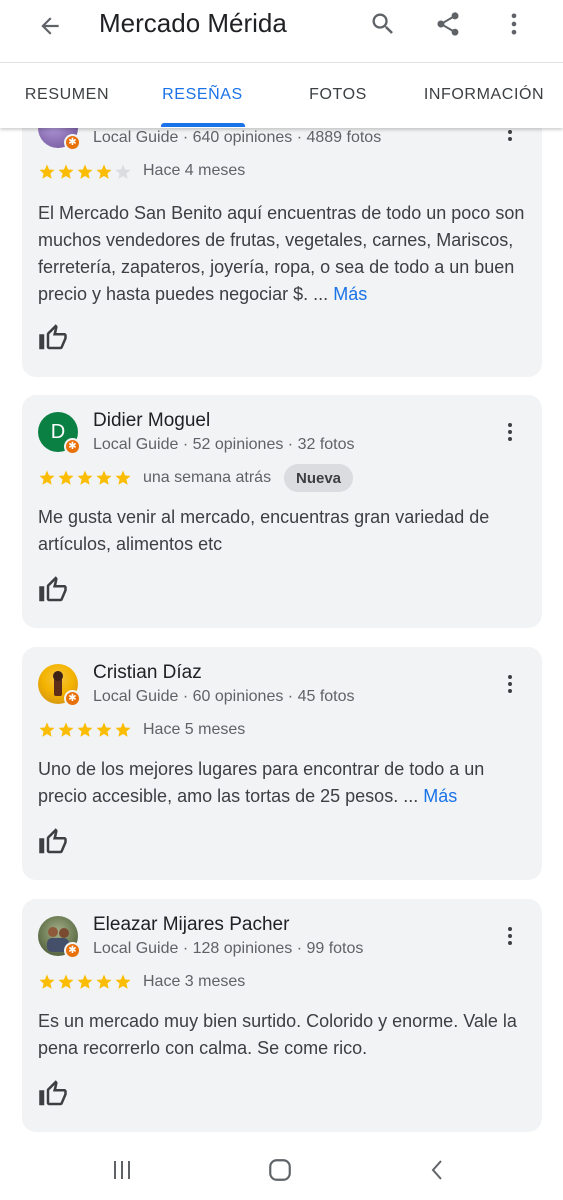 The width and height of the screenshot is (563, 1200). I want to click on review-author-meta: Local Guide · 128 opiniones · 99 fotos, so click(228, 948).